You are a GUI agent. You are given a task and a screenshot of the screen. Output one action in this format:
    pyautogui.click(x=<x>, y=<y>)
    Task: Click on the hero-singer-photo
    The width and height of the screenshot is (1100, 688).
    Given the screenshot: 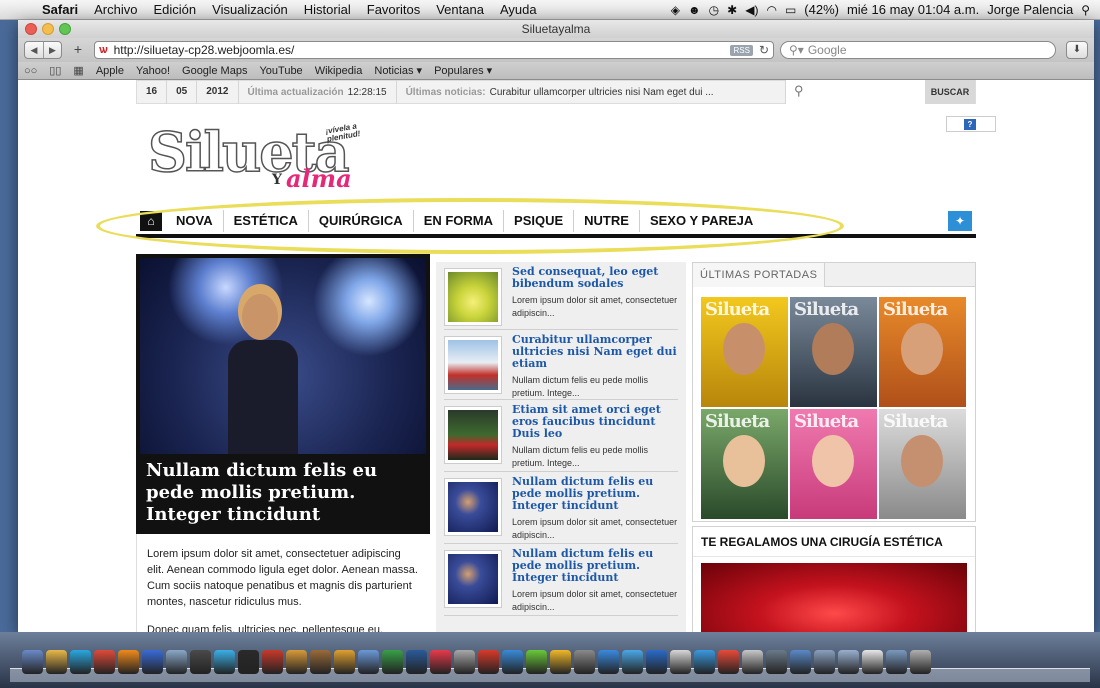 What is the action you would take?
    pyautogui.click(x=283, y=356)
    